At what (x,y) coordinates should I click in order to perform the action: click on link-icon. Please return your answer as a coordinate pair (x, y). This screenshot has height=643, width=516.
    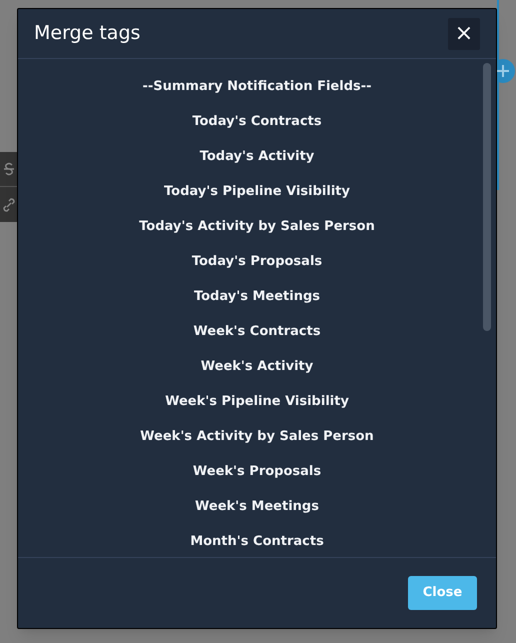
    Looking at the image, I should click on (8, 205).